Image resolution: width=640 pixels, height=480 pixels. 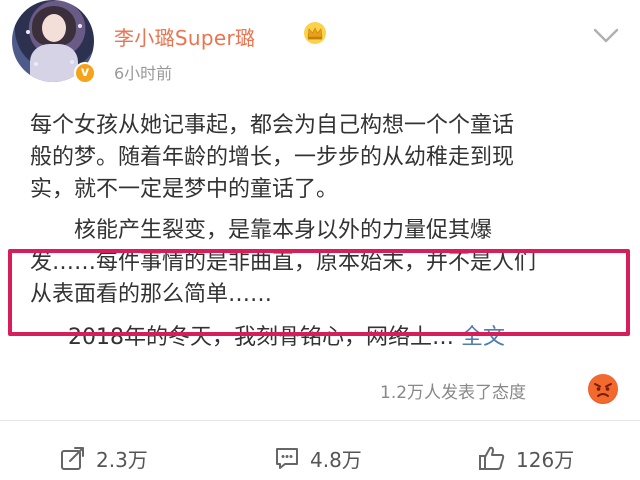 What do you see at coordinates (287, 458) in the screenshot?
I see `comment-icon` at bounding box center [287, 458].